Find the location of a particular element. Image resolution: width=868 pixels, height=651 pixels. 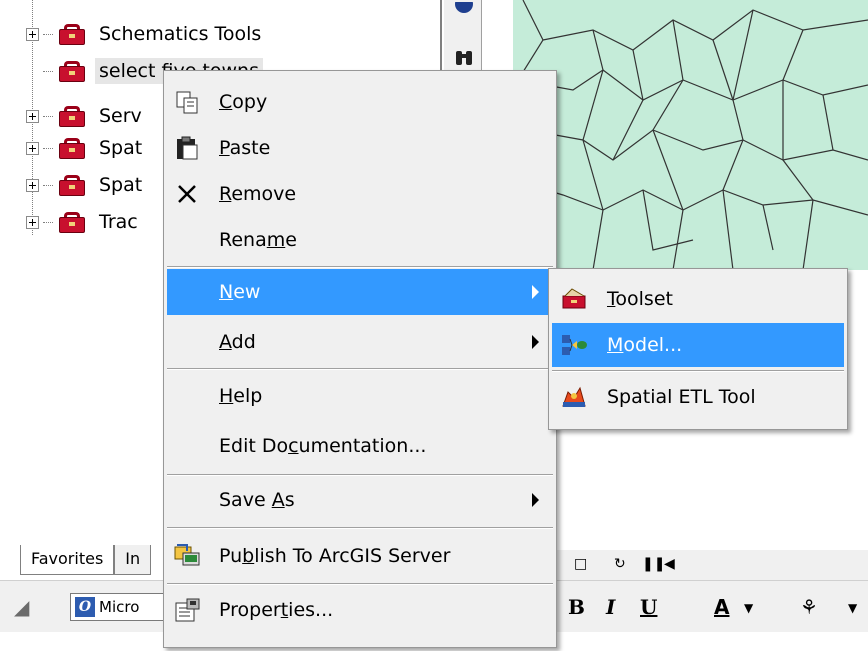

menu-item-copy: Copy is located at coordinates (360, 102).